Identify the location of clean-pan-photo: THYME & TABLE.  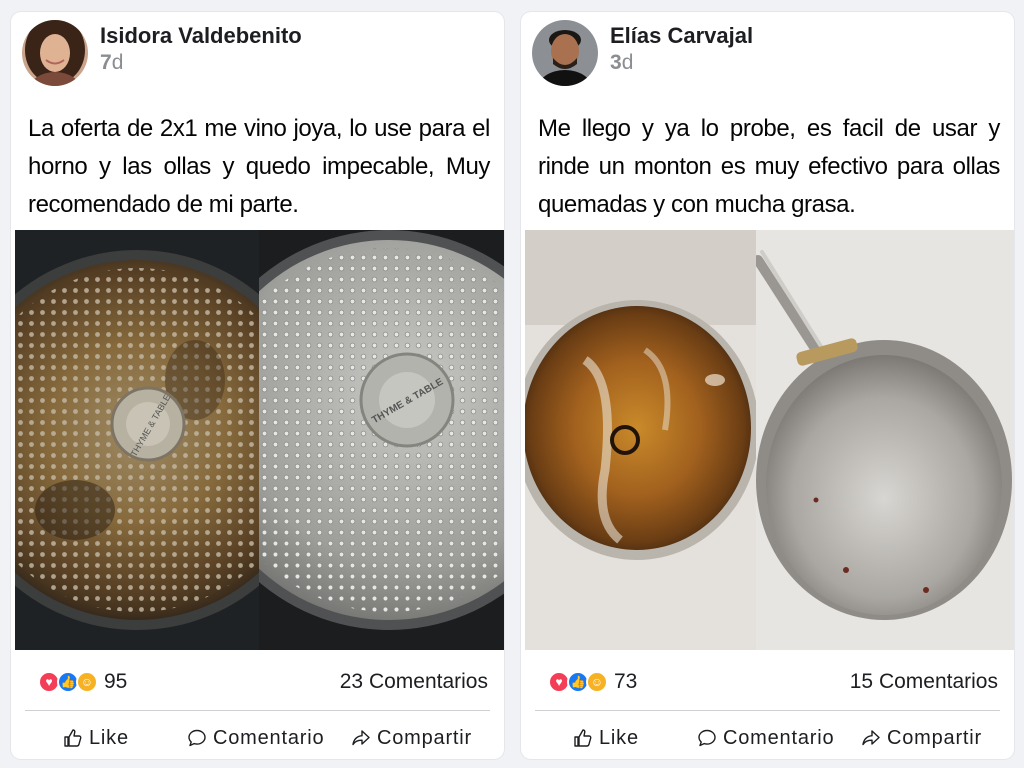
(381, 440).